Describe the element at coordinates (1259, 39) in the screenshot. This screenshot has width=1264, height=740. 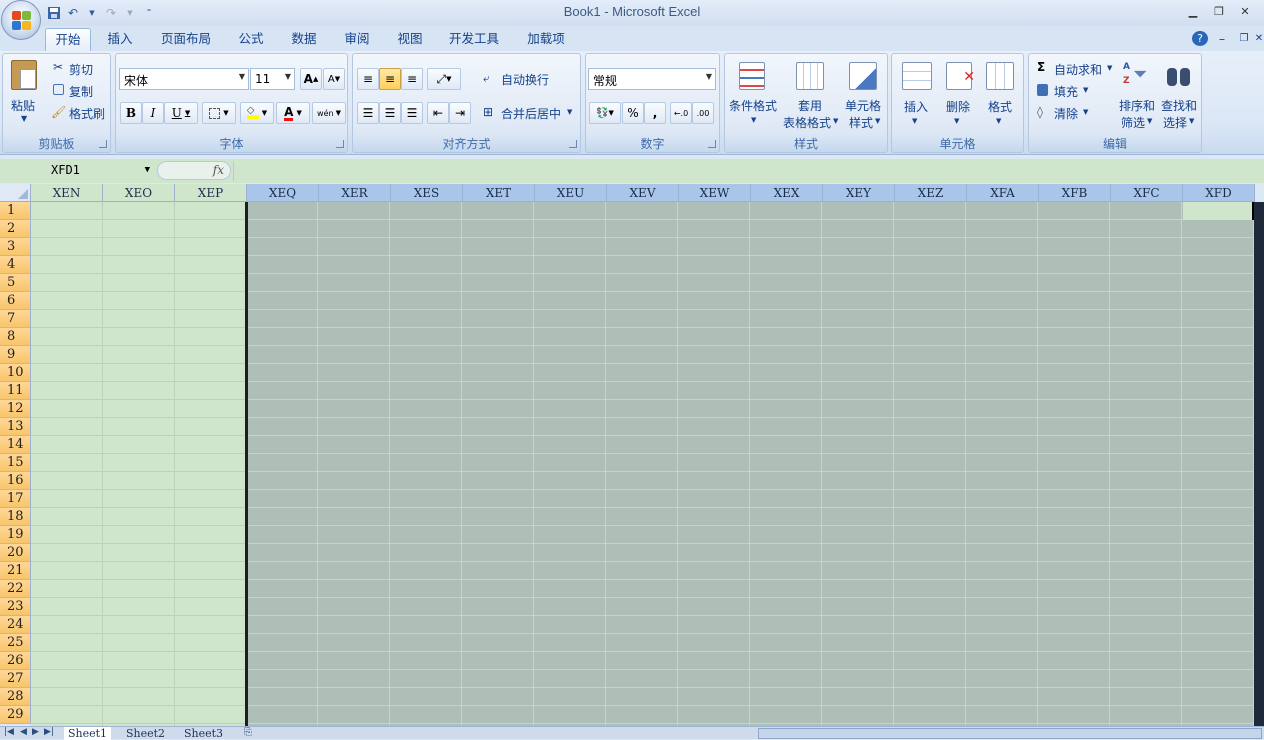
I see `ribbon-close-icon: ✕` at that location.